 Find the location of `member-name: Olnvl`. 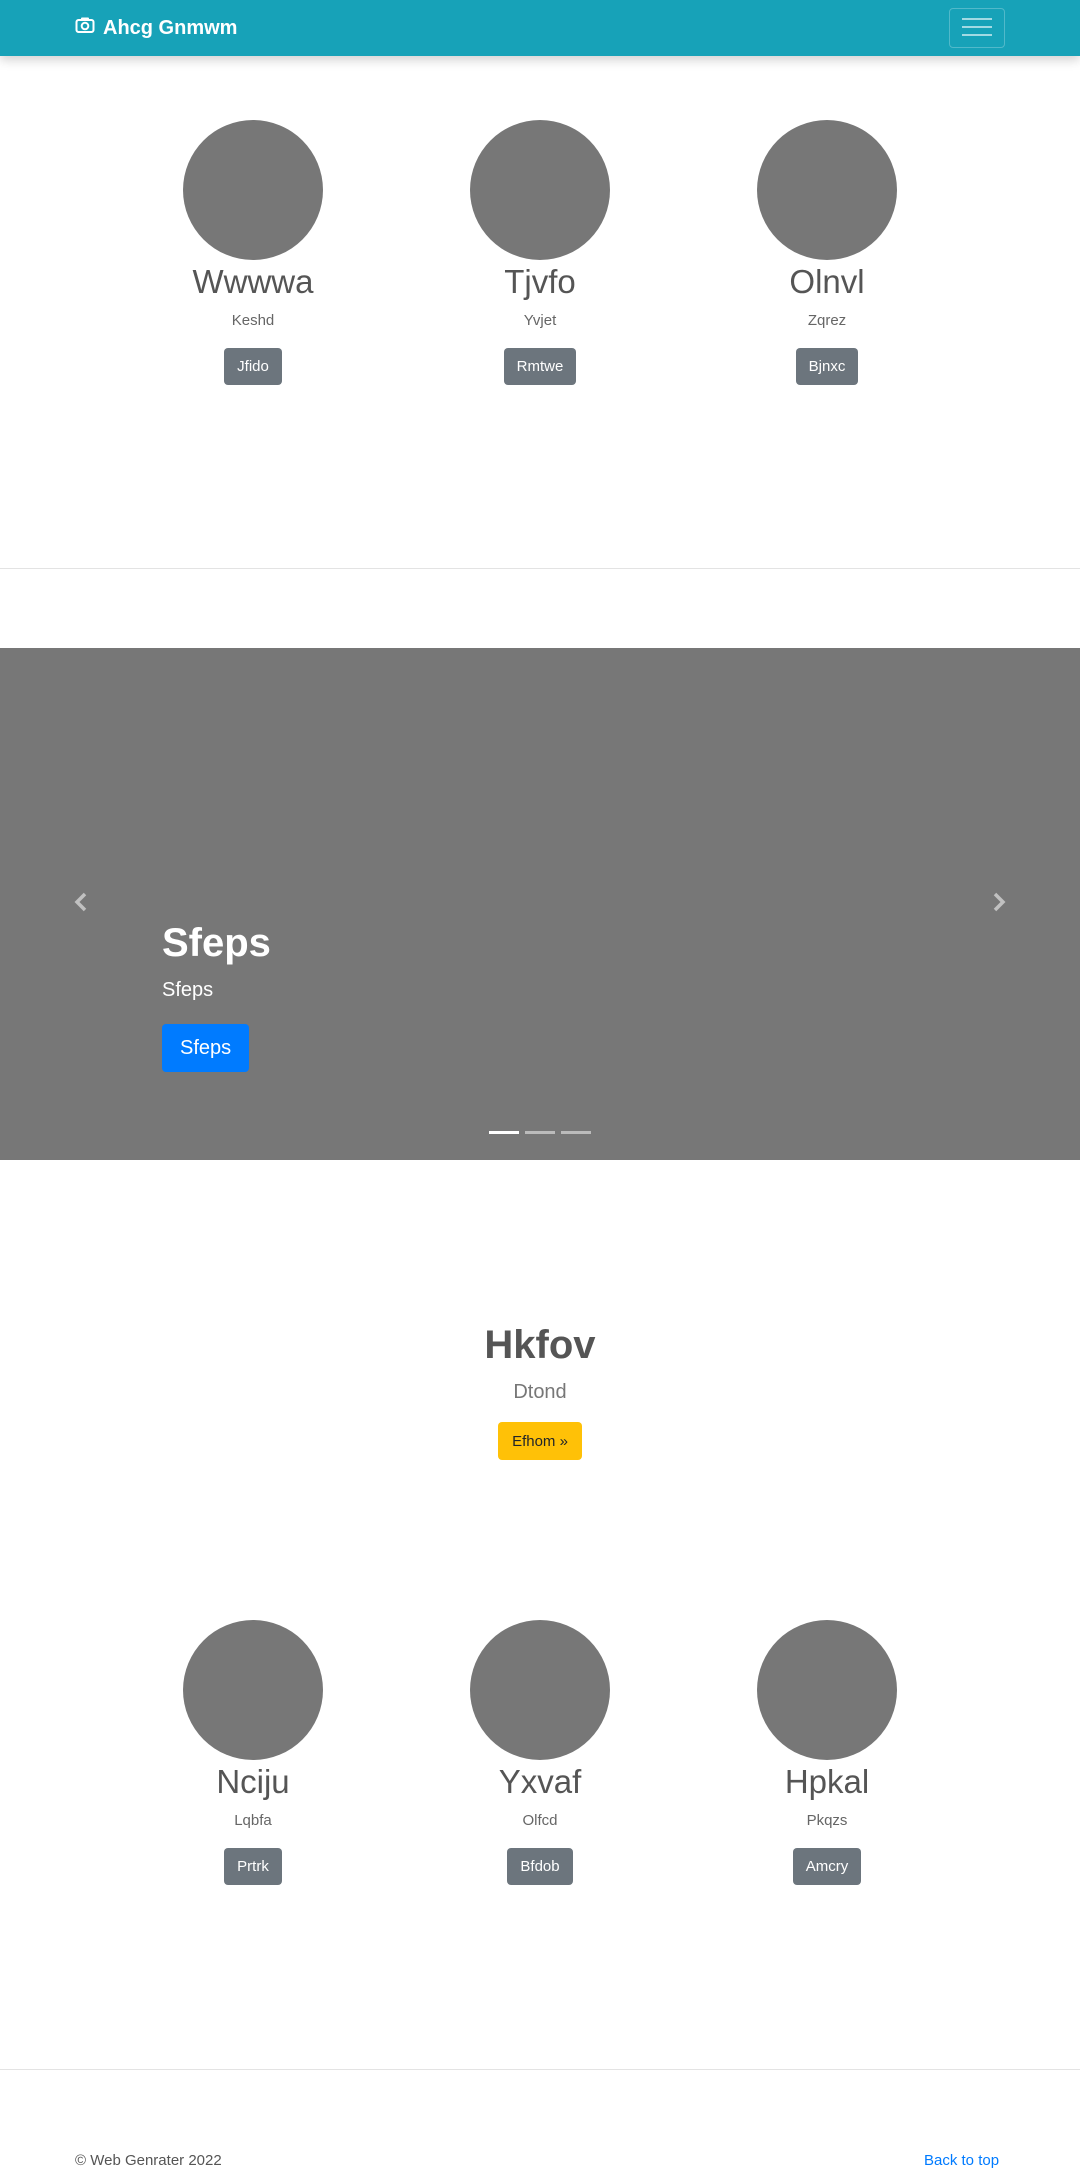

member-name: Olnvl is located at coordinates (827, 281).